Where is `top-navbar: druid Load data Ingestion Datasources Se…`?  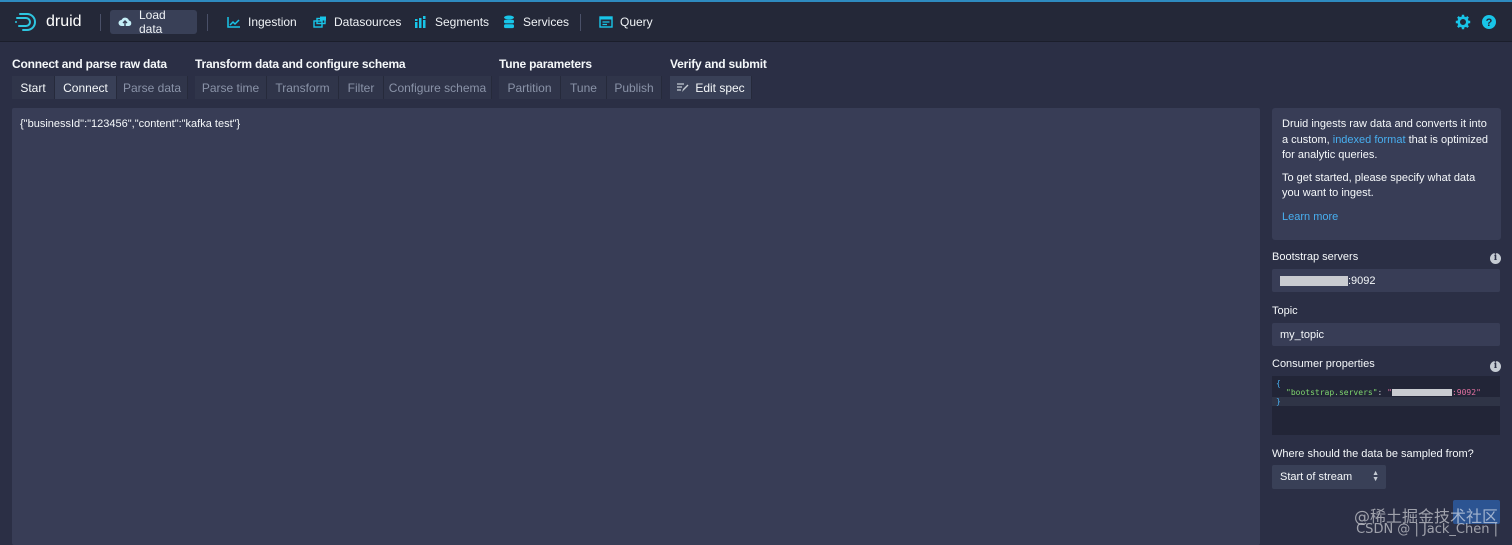
top-navbar: druid Load data Ingestion Datasources Se… is located at coordinates (756, 22).